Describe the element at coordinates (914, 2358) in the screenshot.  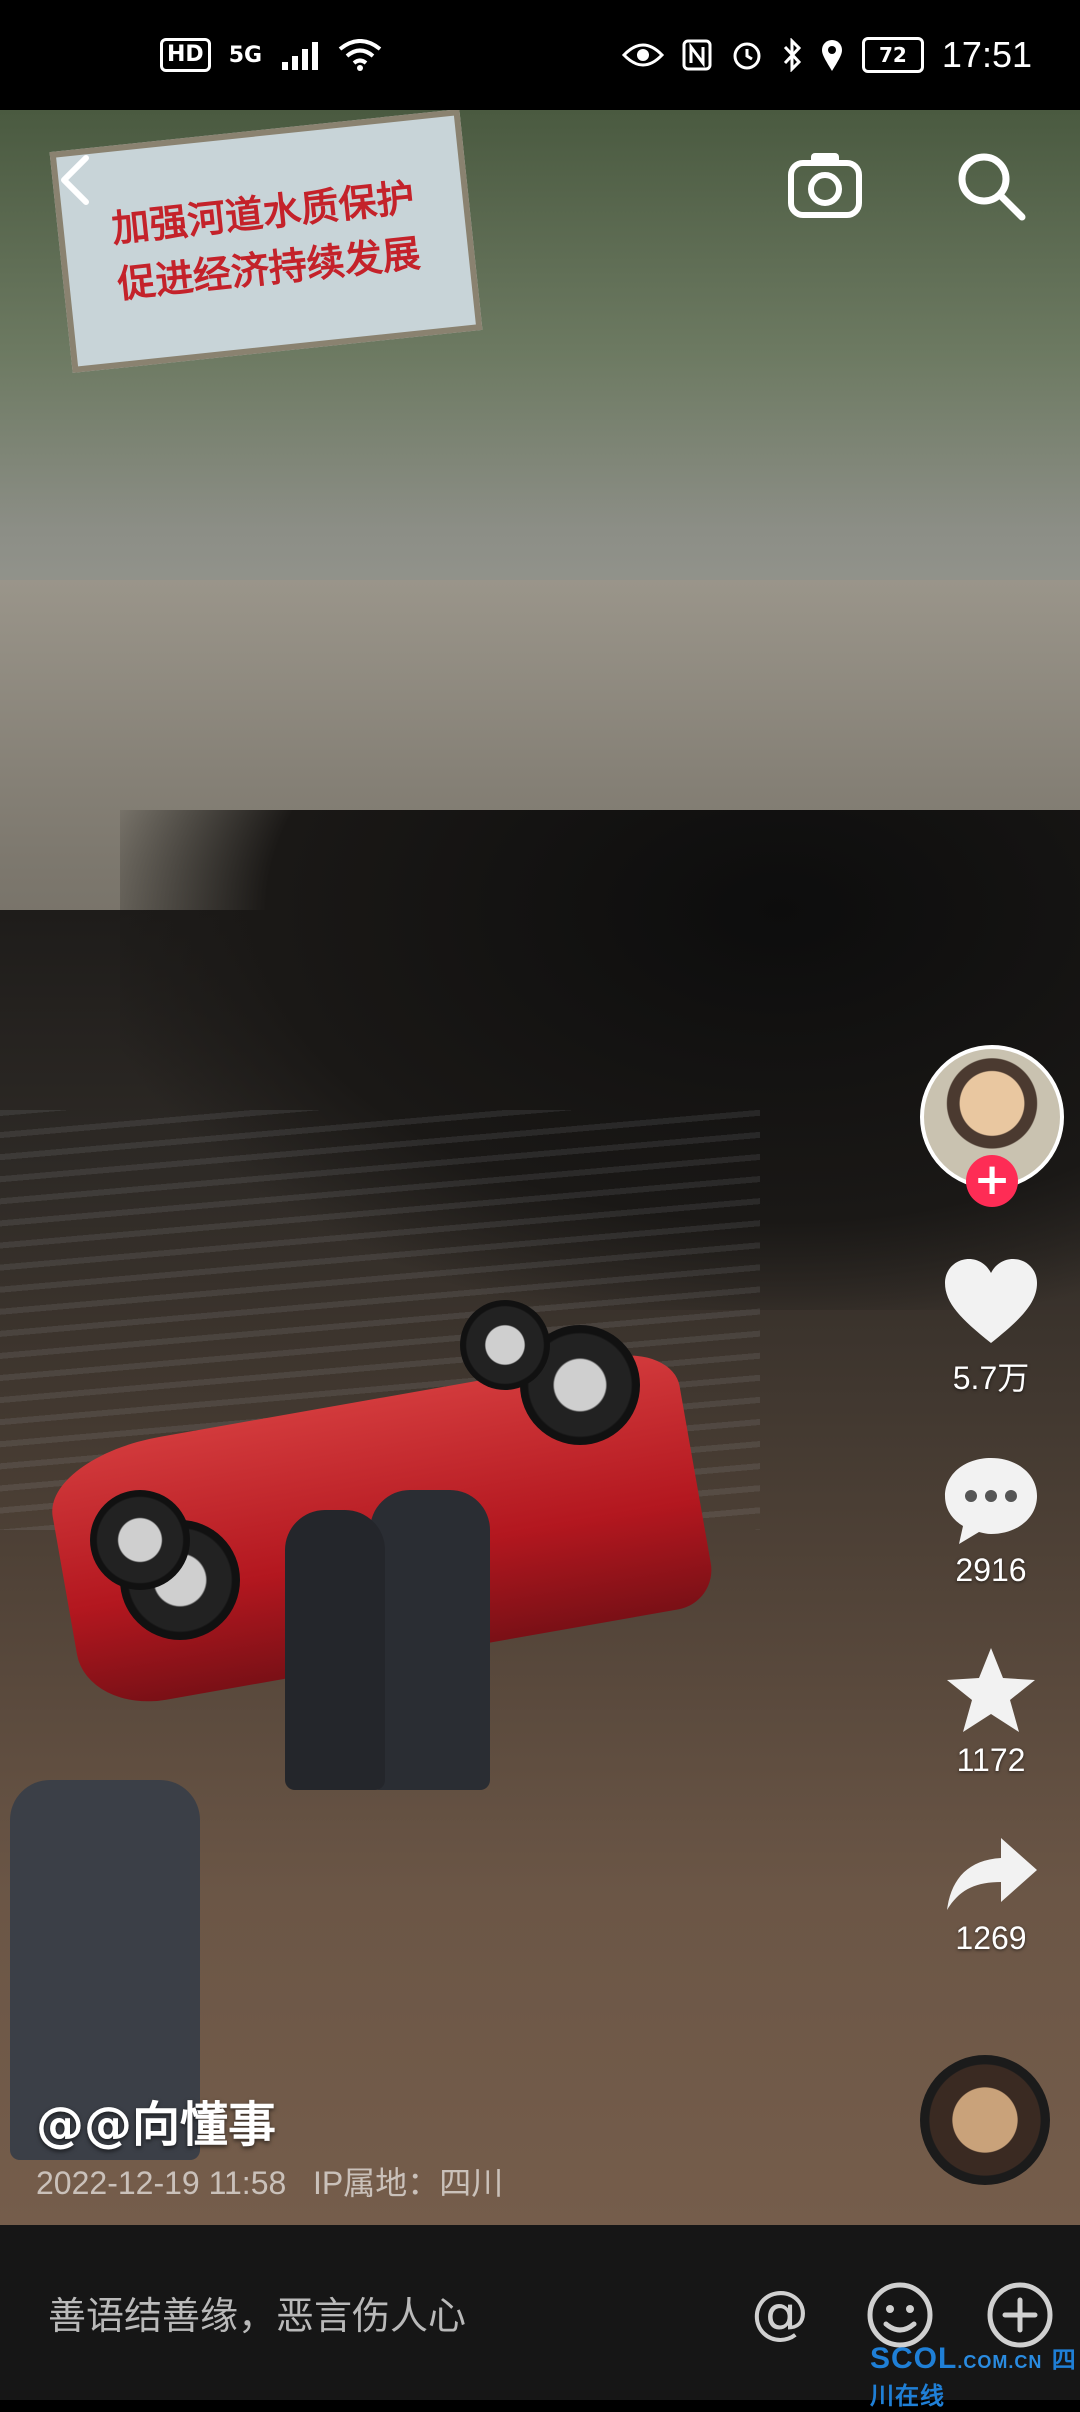
I see `watermark-brand: SCOL` at that location.